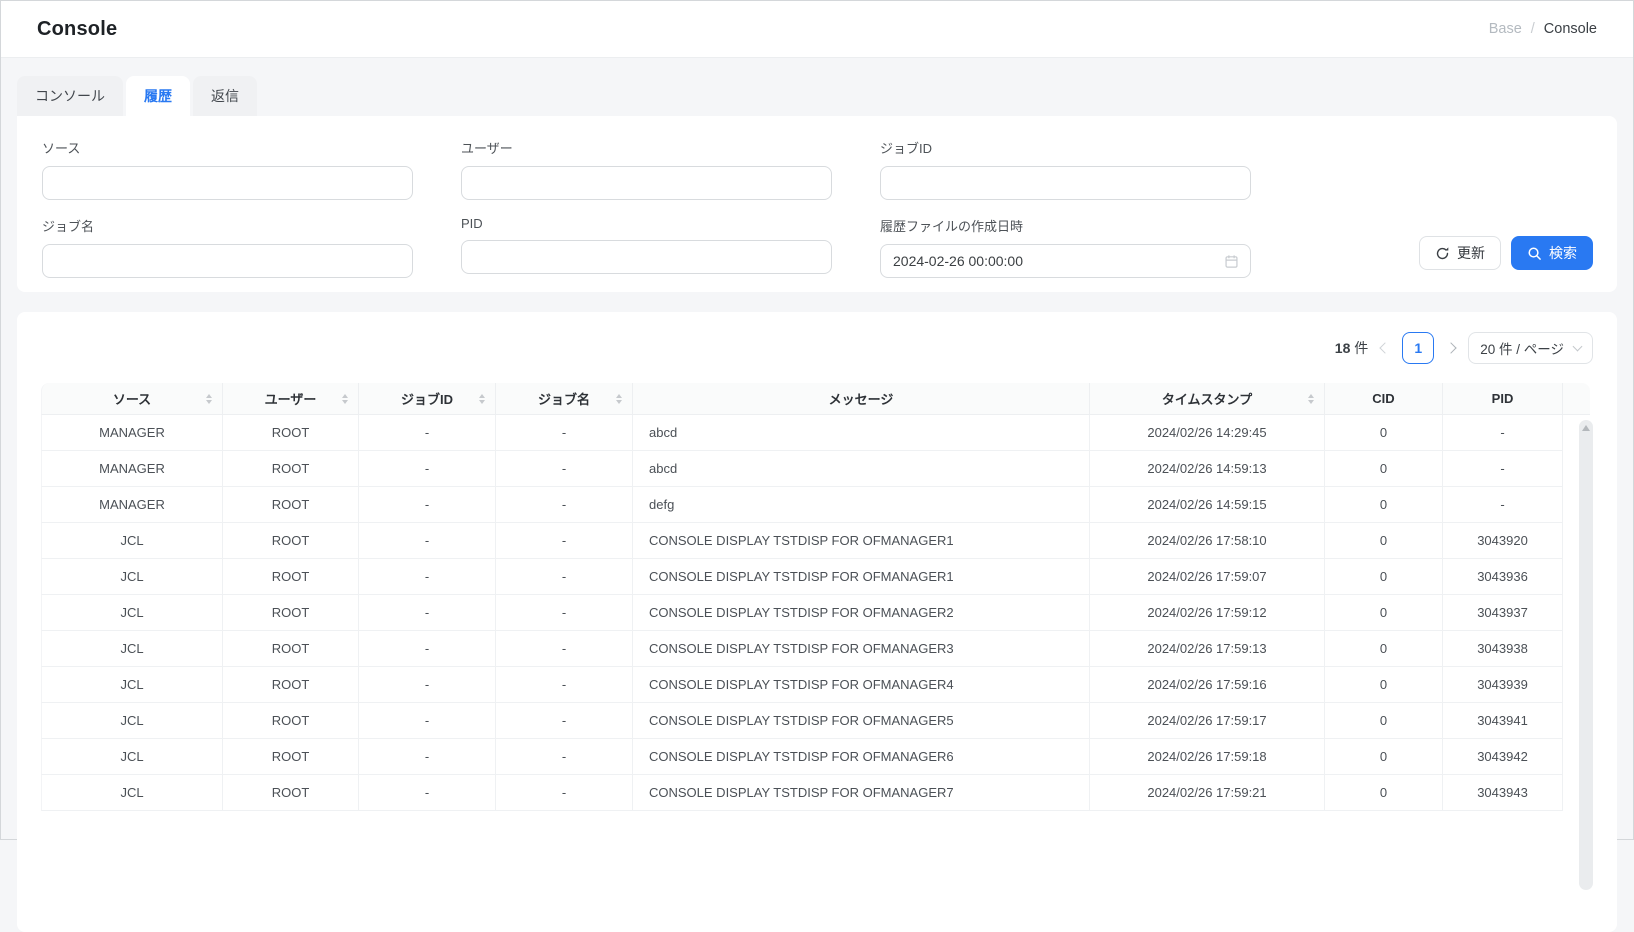 The height and width of the screenshot is (932, 1634). I want to click on cell: 2024/02/26 17:59:13, so click(1207, 649).